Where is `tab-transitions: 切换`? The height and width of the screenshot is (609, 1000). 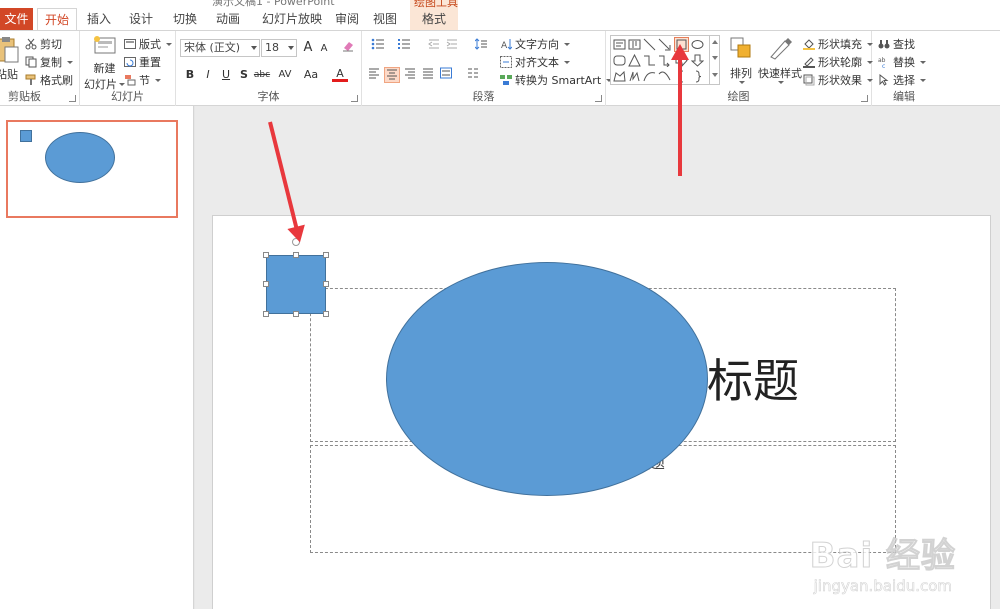
tab-transitions: 切换 is located at coordinates (185, 19).